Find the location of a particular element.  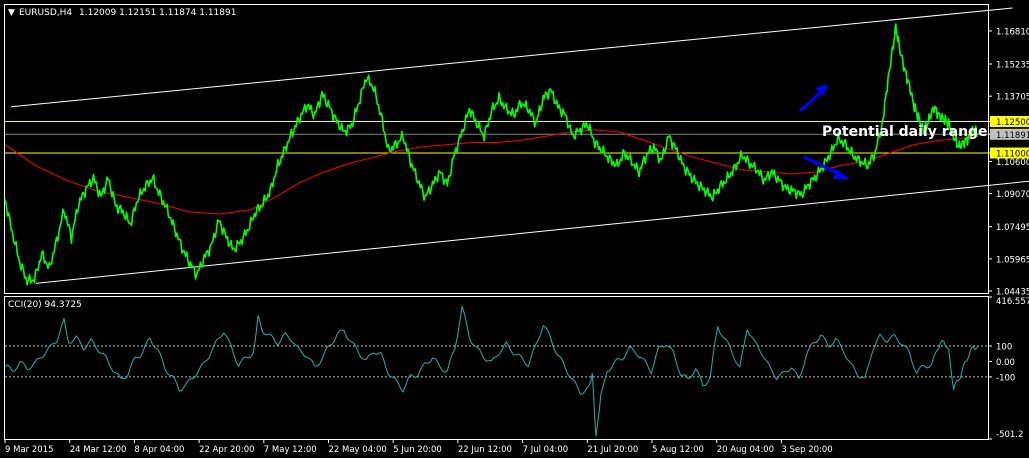

symbol-label: EURUSD,H4 is located at coordinates (45, 13).